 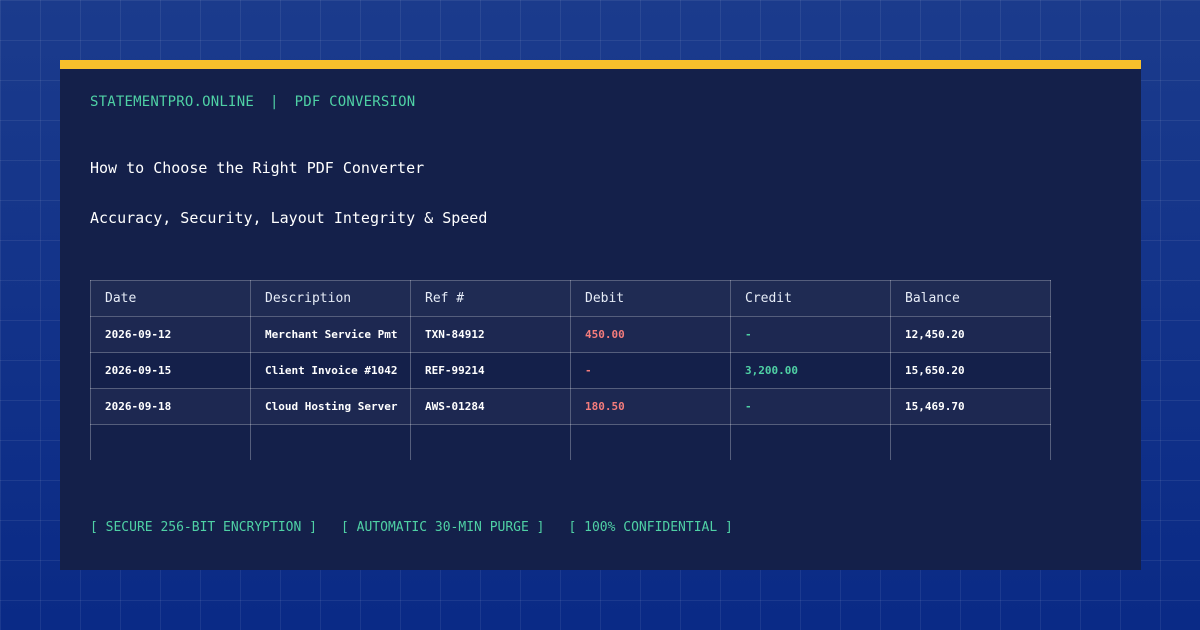 What do you see at coordinates (970, 370) in the screenshot?
I see `cell-balance: 15,650.20` at bounding box center [970, 370].